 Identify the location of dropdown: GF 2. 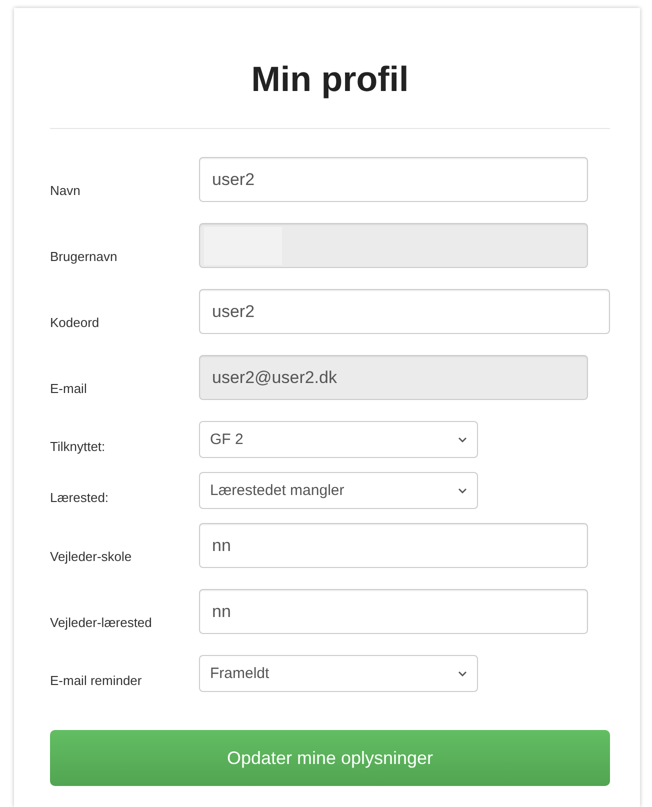
(338, 439).